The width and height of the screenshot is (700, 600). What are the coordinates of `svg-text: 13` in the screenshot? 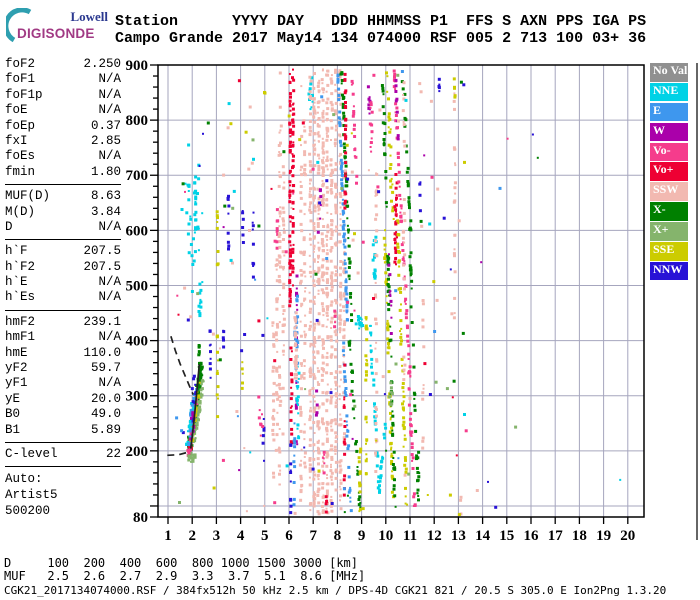 It's located at (458, 536).